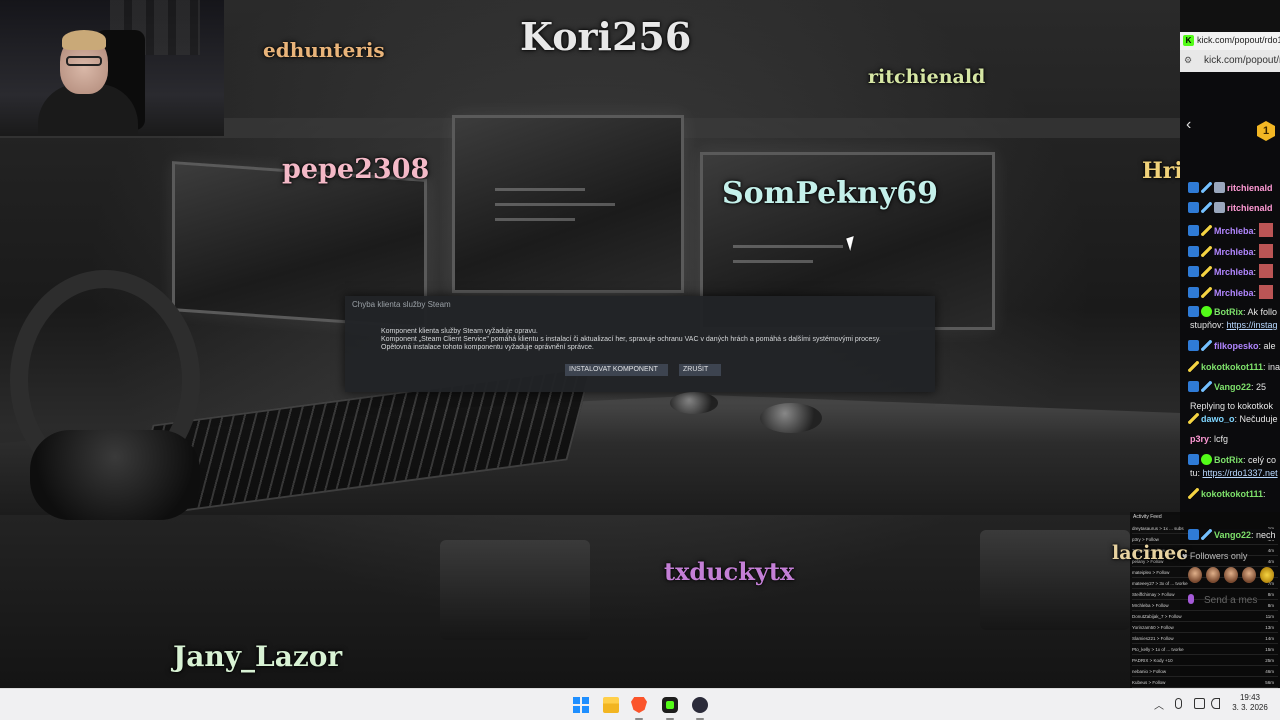 The image size is (1280, 720). I want to click on chat-text: : nech, so click(1263, 535).